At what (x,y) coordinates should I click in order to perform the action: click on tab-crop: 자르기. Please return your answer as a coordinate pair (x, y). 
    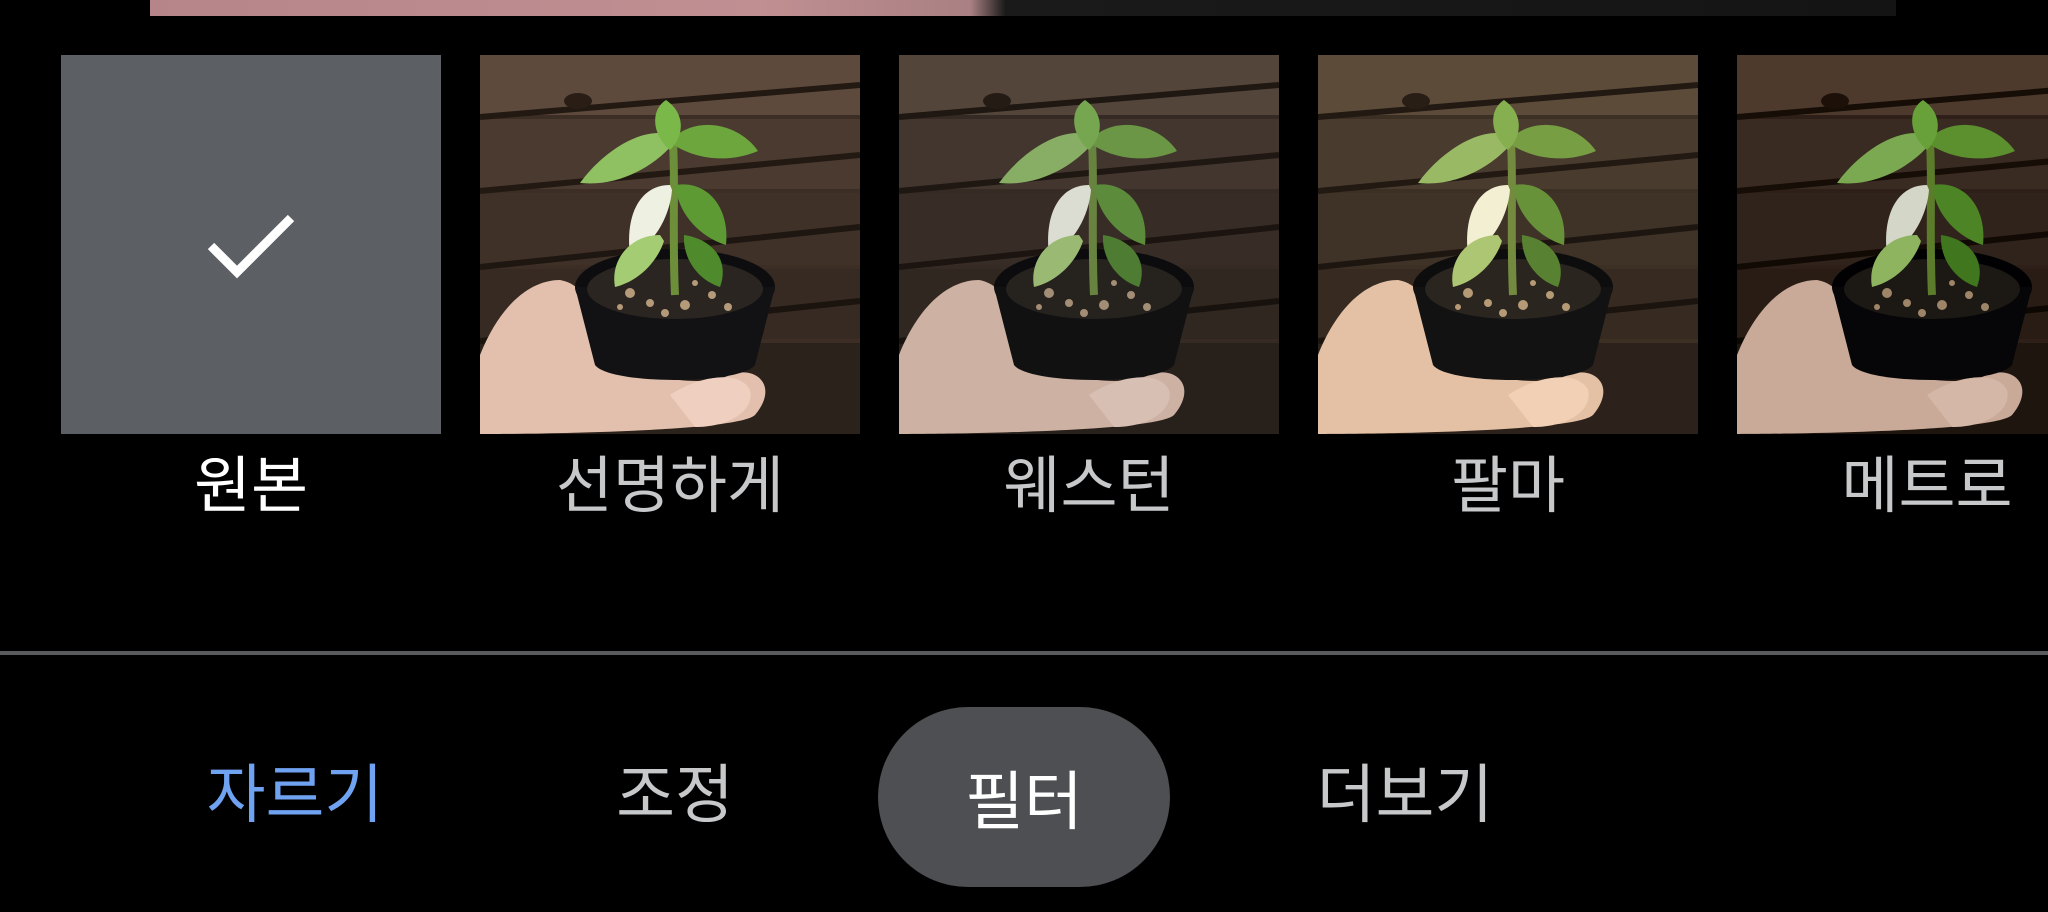
    Looking at the image, I should click on (295, 790).